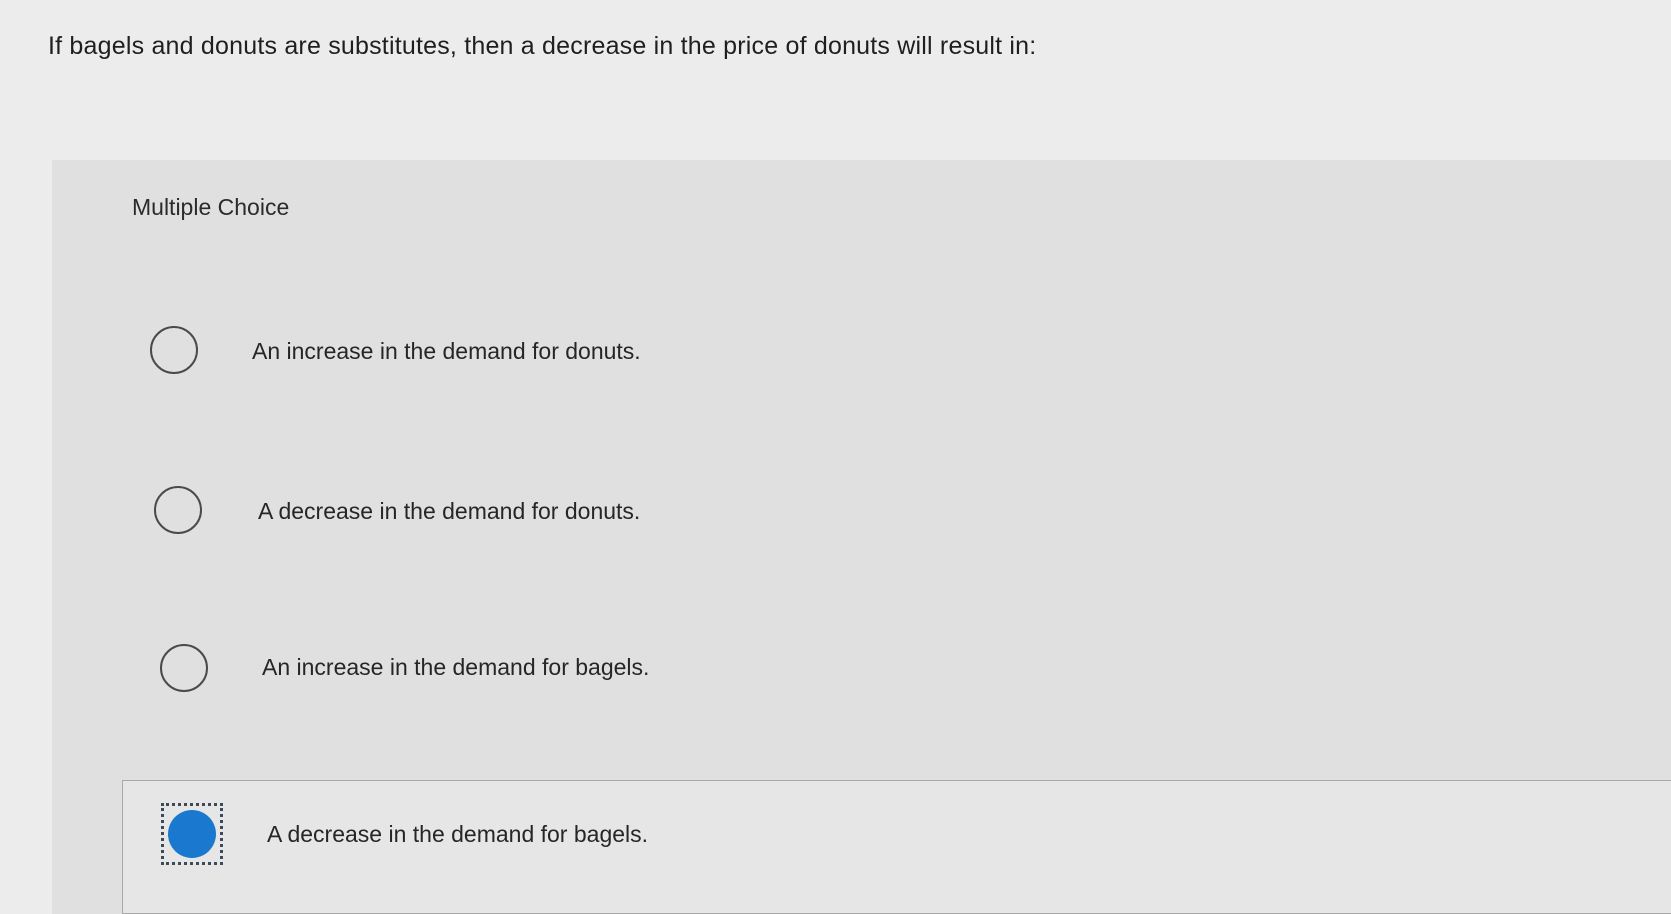 The width and height of the screenshot is (1671, 914). Describe the element at coordinates (458, 834) in the screenshot. I see `option-label: A decrease in the demand for bagels.` at that location.